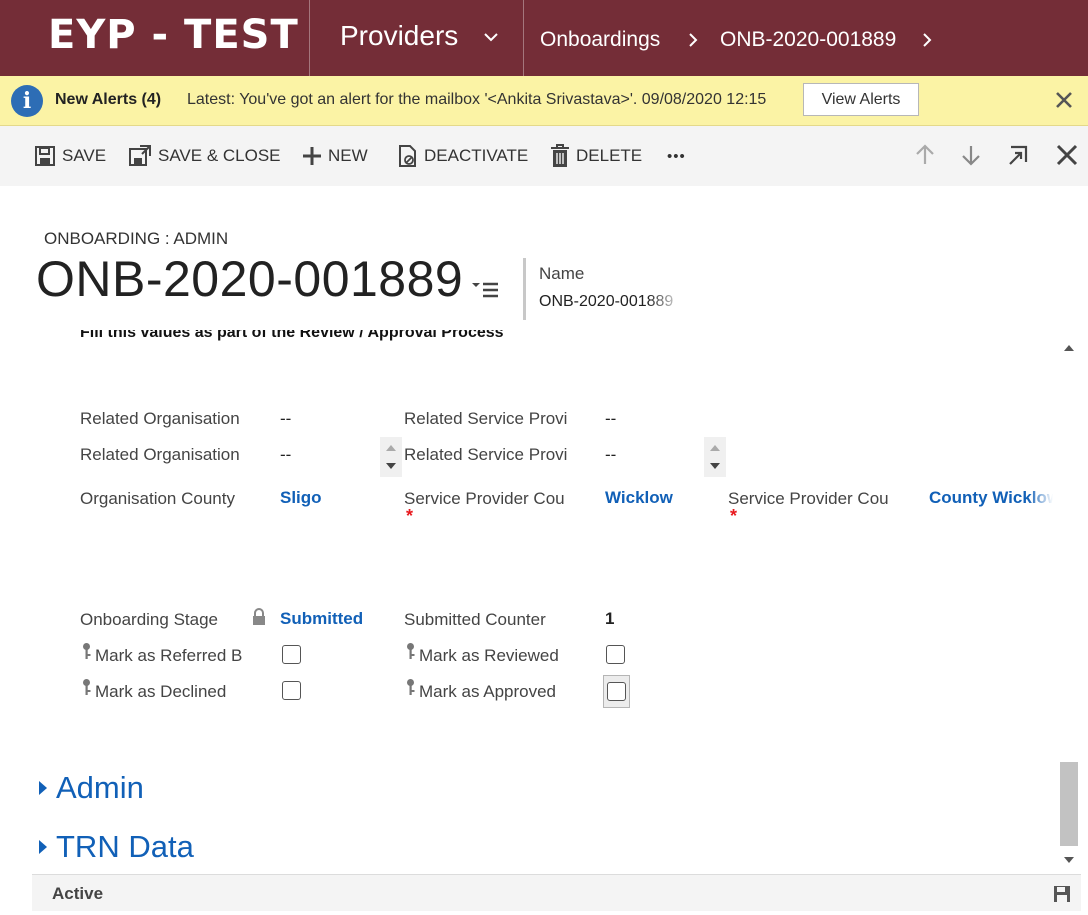 Image resolution: width=1088 pixels, height=915 pixels. What do you see at coordinates (399, 36) in the screenshot?
I see `nav-area-menu: Providers` at bounding box center [399, 36].